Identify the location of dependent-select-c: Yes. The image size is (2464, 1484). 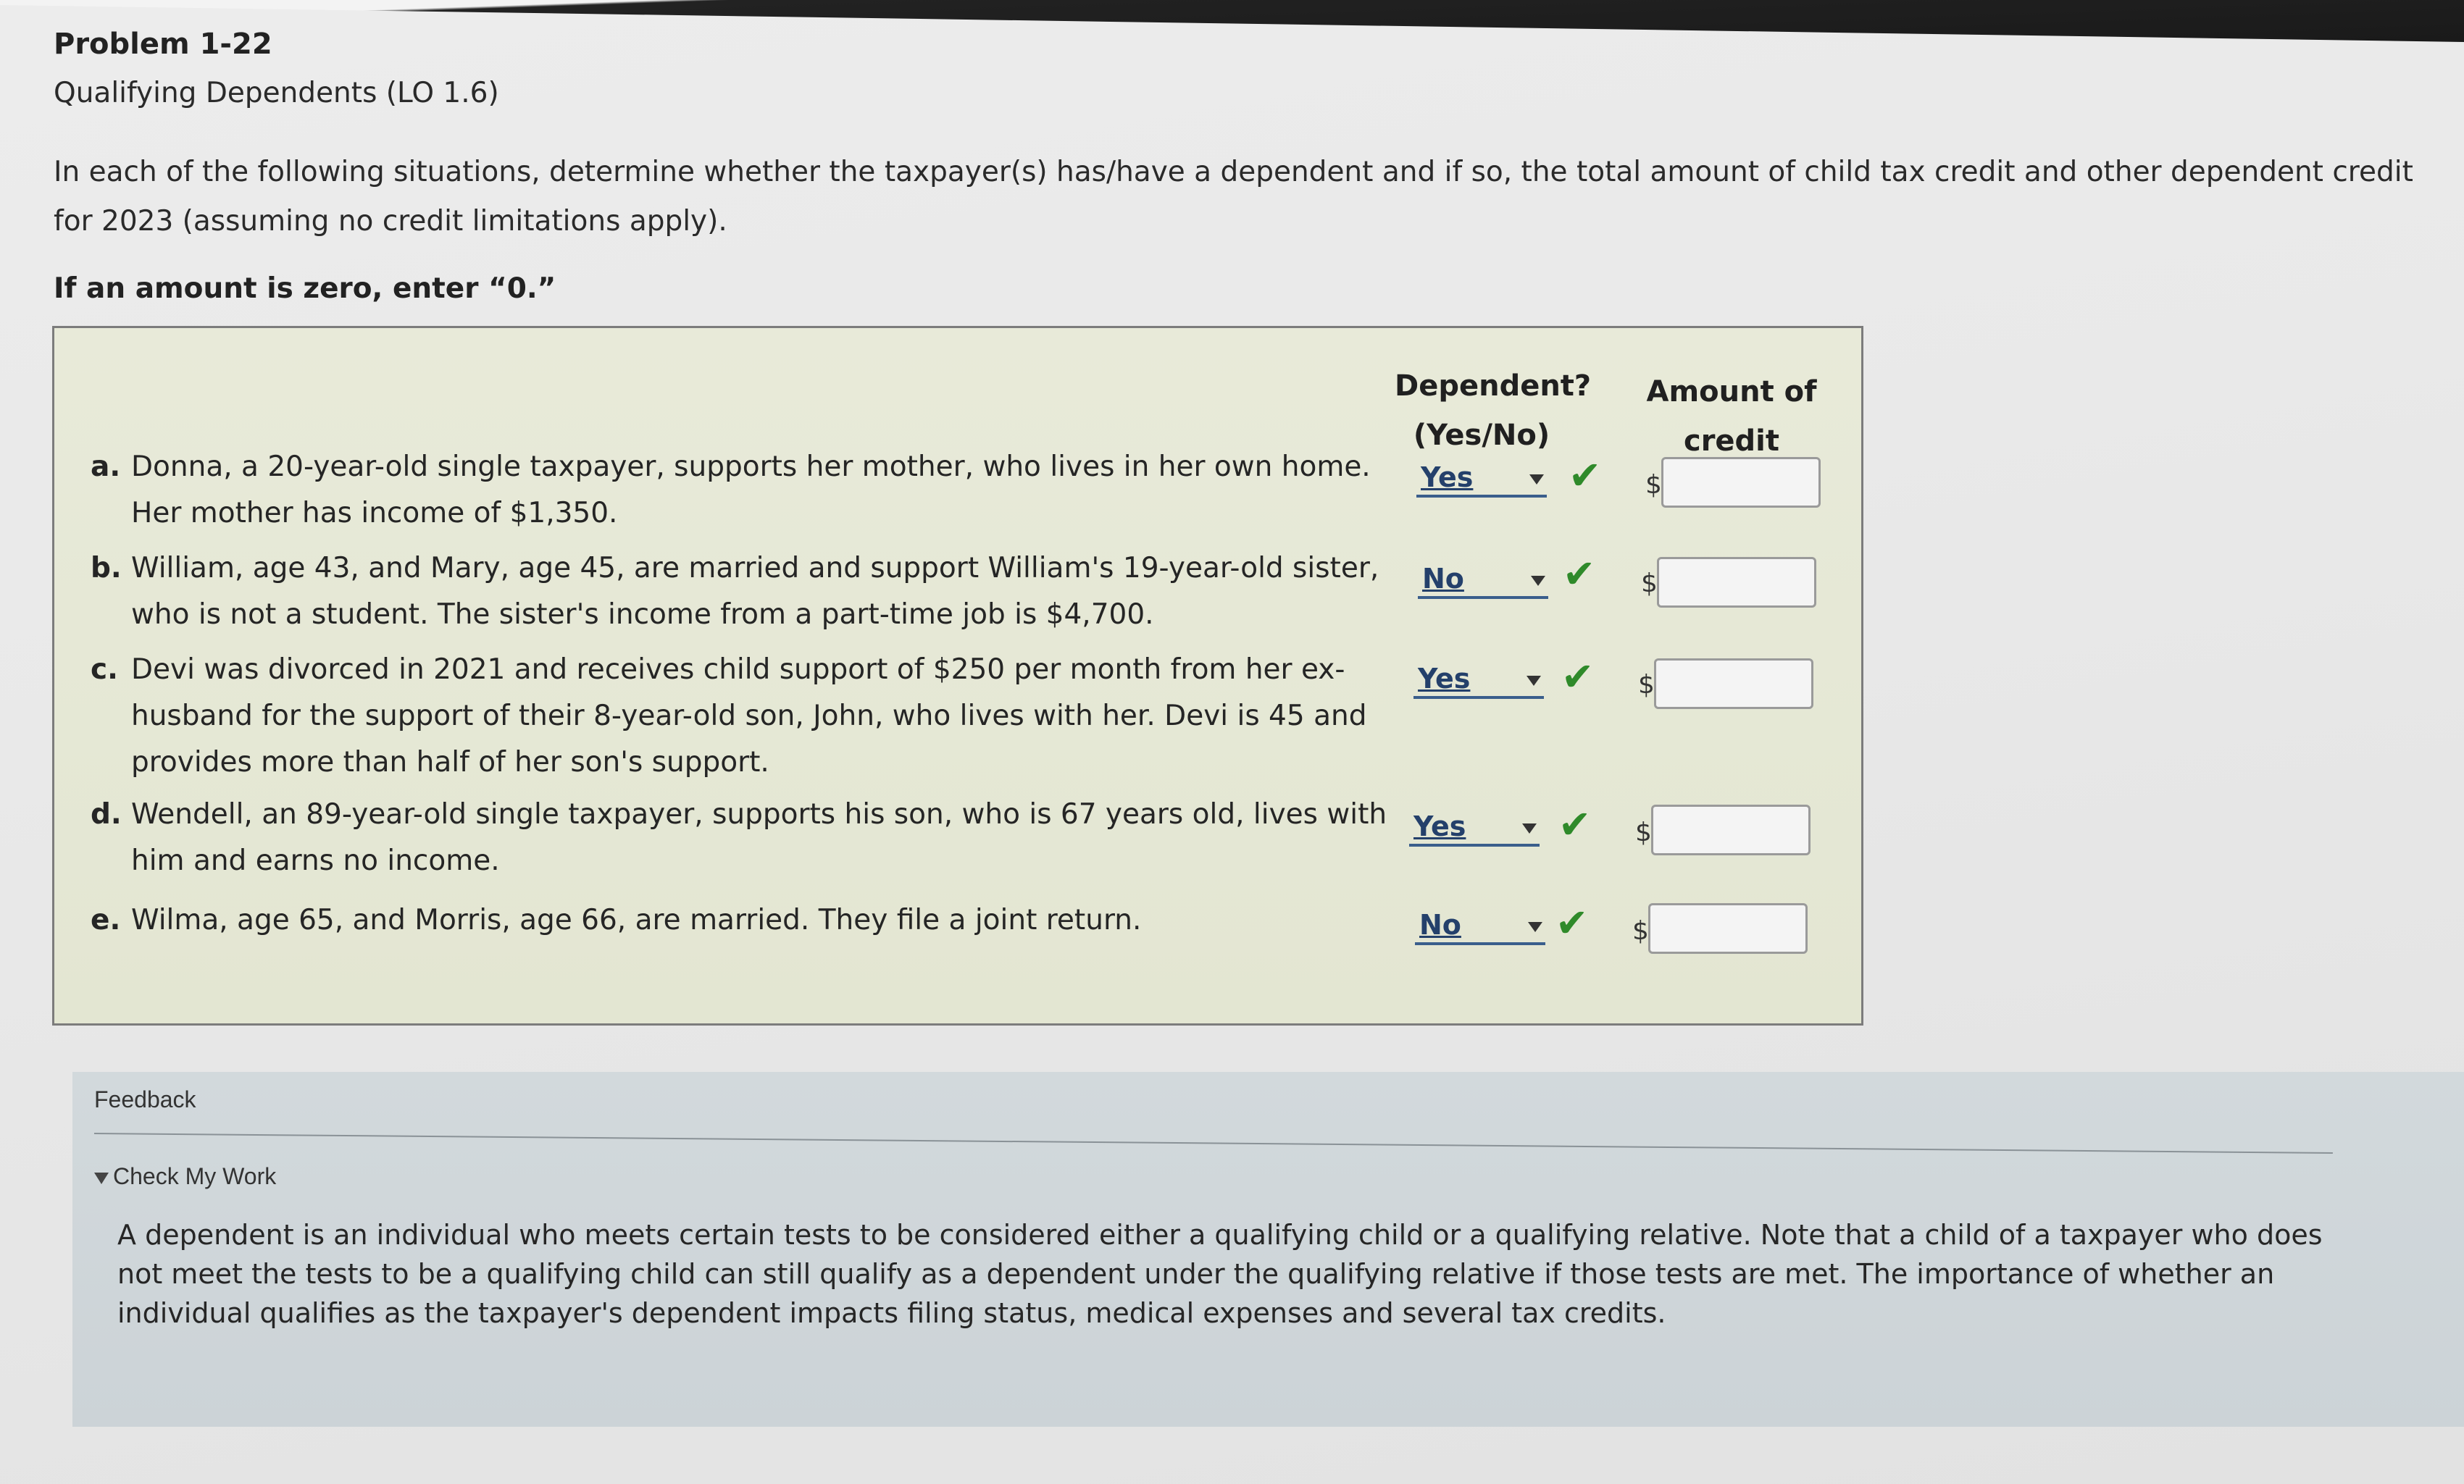
(1478, 681).